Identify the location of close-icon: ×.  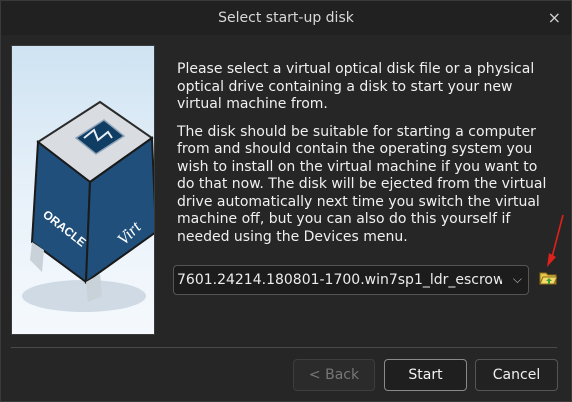
(554, 17).